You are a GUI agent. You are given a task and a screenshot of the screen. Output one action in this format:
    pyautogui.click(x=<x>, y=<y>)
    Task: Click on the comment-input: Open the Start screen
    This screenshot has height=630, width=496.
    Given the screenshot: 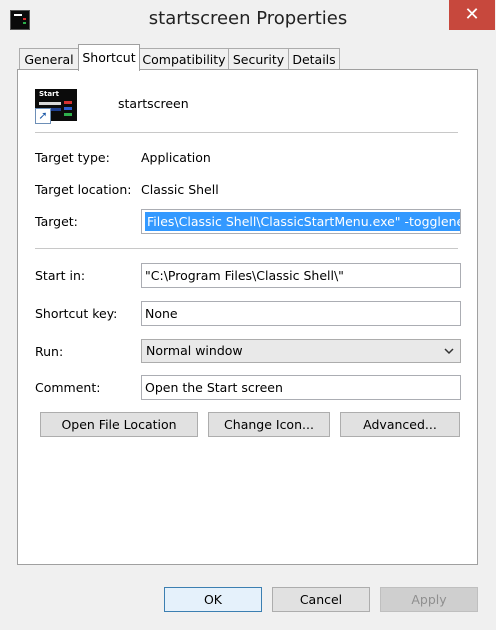 What is the action you would take?
    pyautogui.click(x=301, y=387)
    